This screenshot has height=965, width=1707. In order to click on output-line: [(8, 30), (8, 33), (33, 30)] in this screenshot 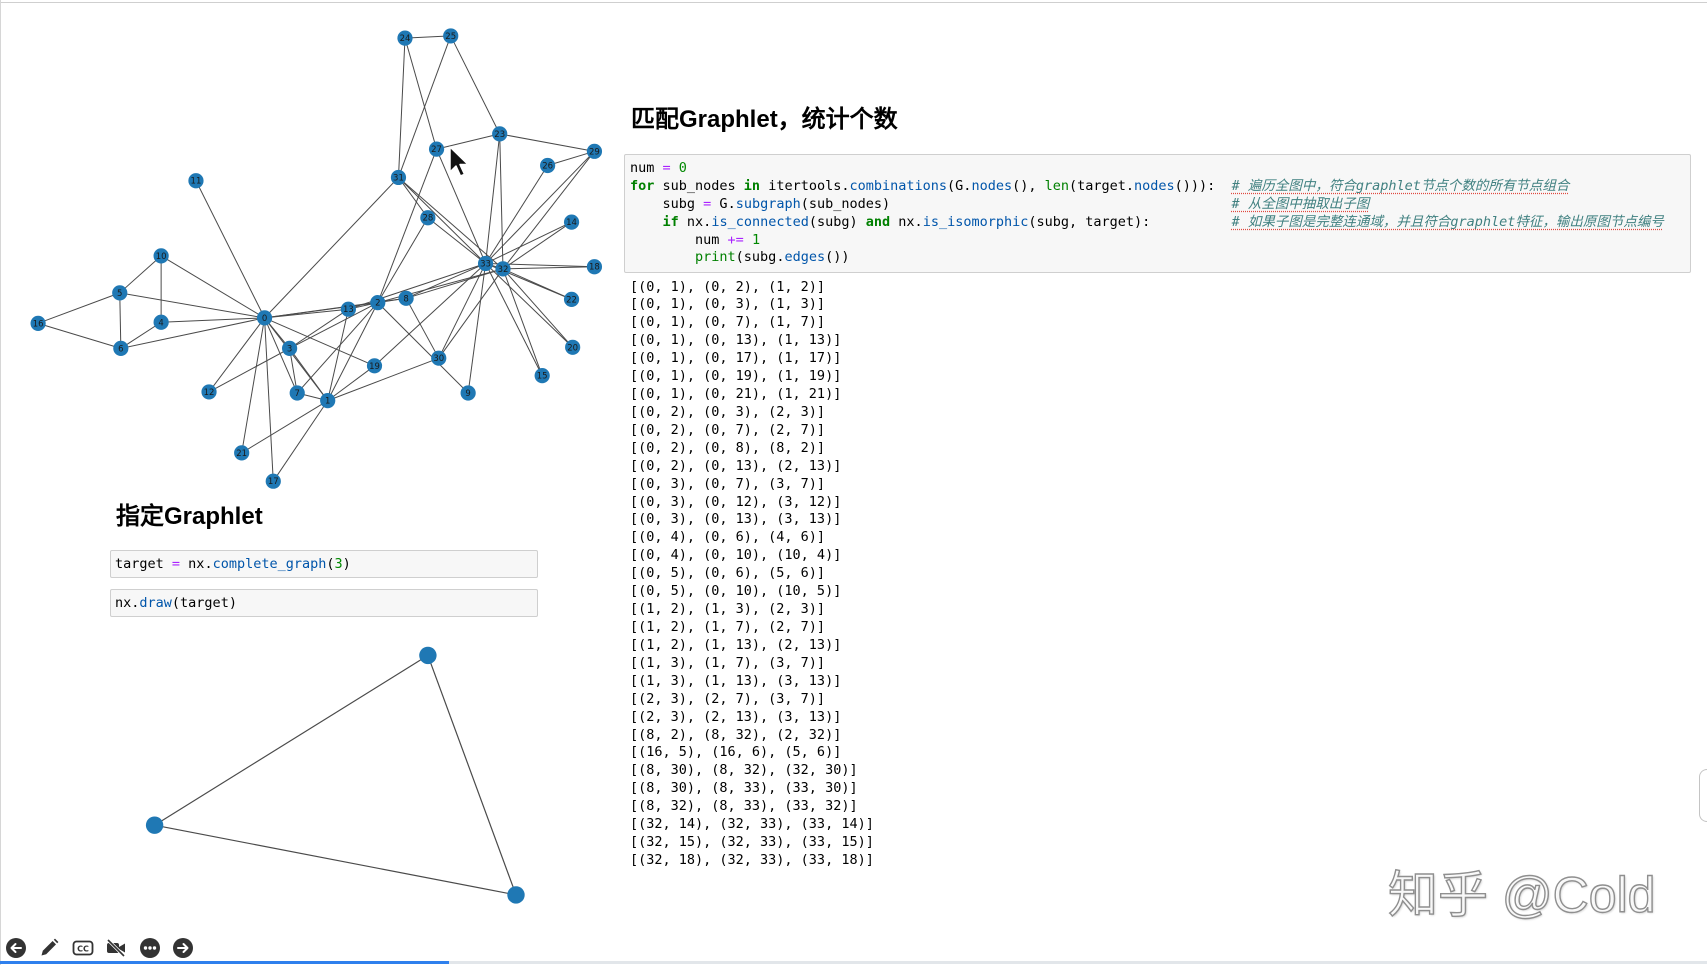, I will do `click(744, 788)`.